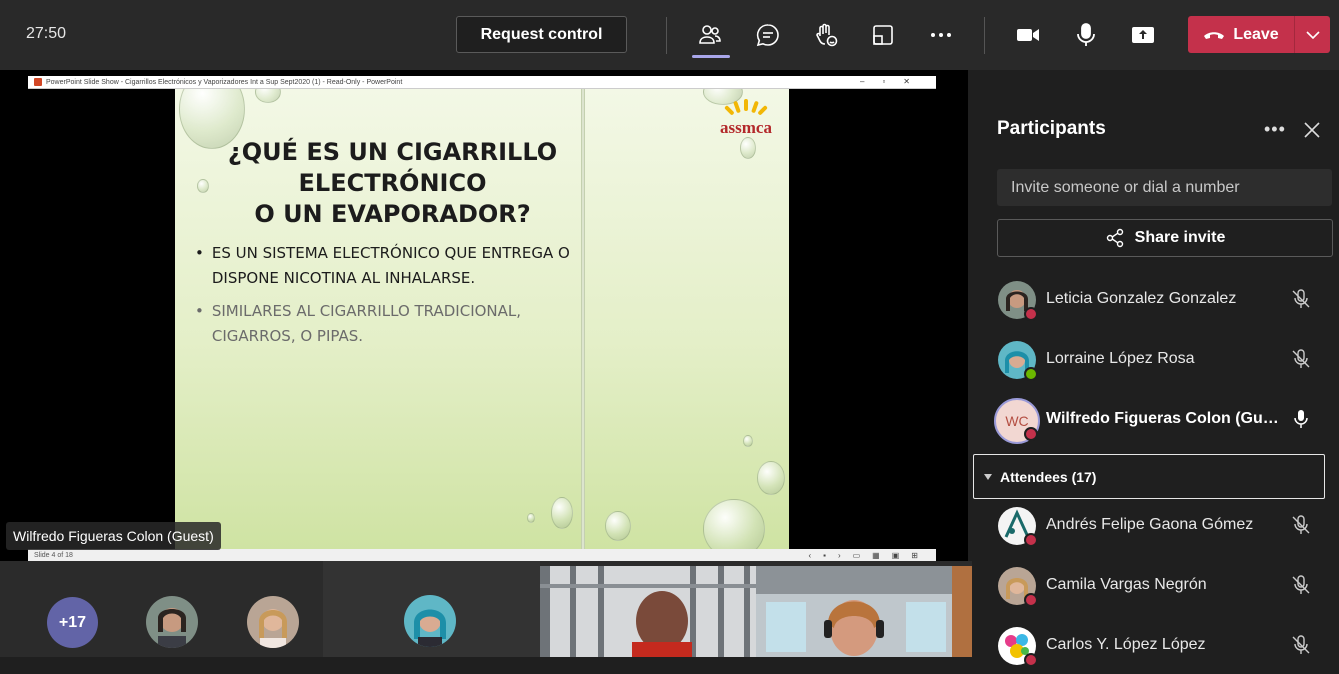 This screenshot has width=1339, height=674. Describe the element at coordinates (1149, 476) in the screenshot. I see `attendees-section-header: Attendees (17)` at that location.